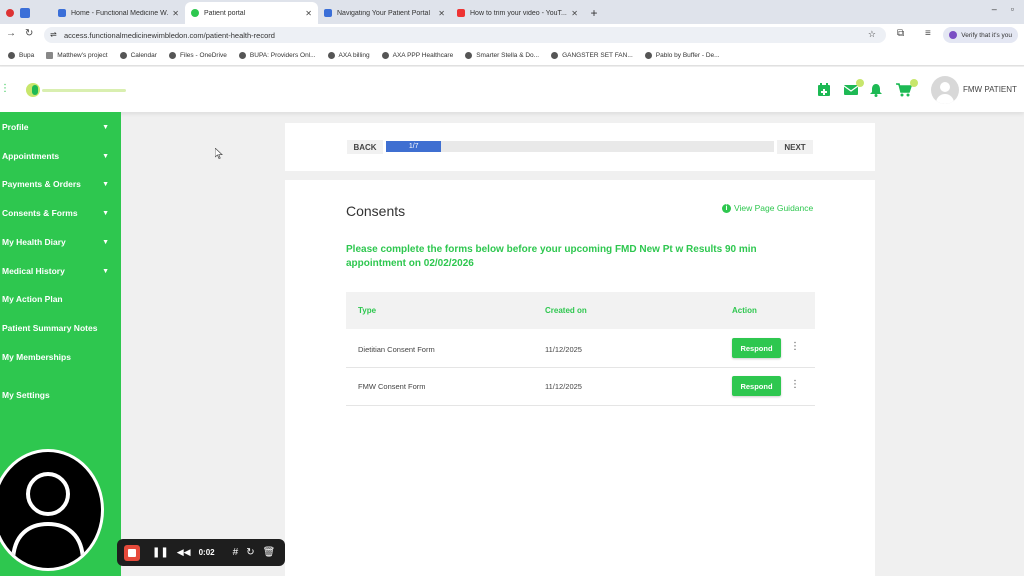  I want to click on bookmark-star-icon: ☆, so click(872, 34).